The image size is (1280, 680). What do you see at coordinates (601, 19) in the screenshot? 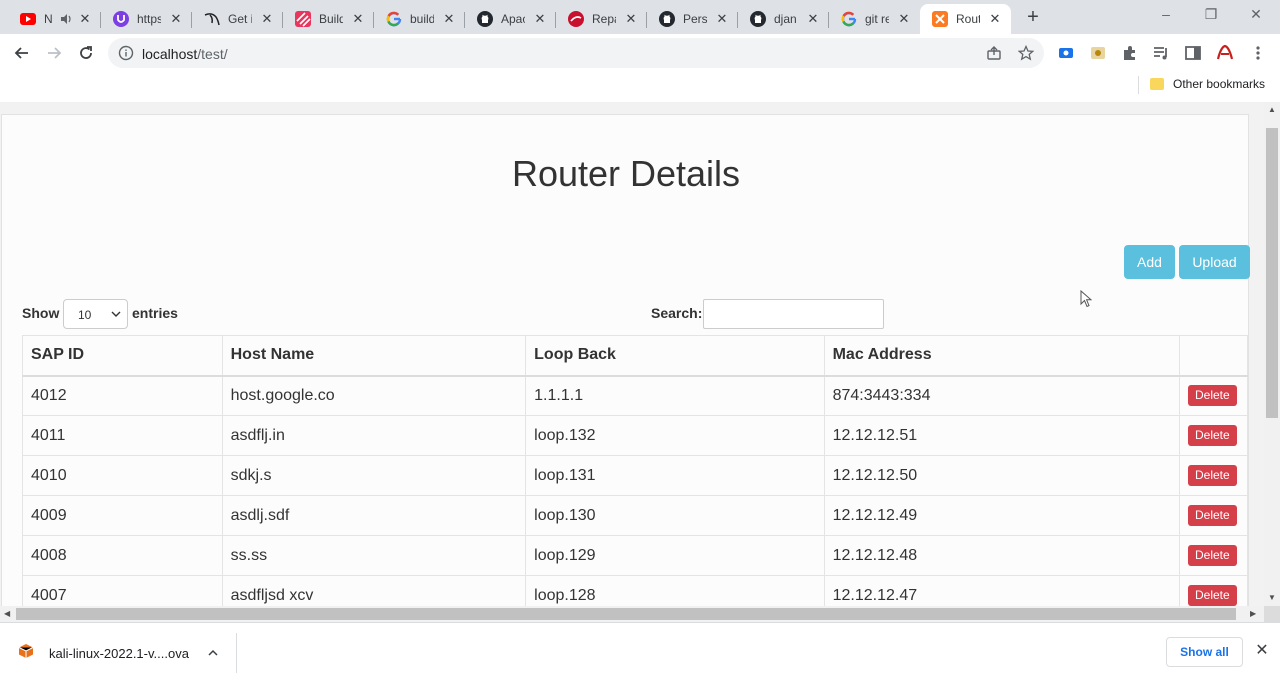
I see `browser-tab: Repa ✕` at bounding box center [601, 19].